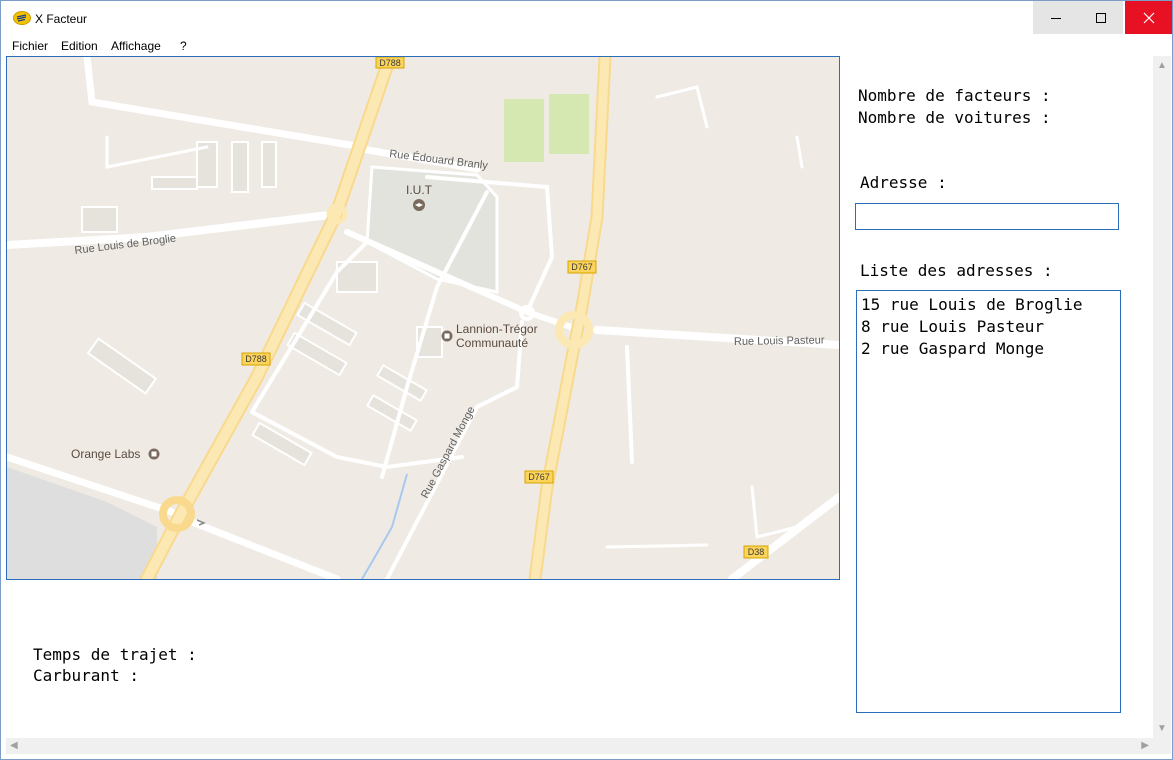  I want to click on poi-lannion: Lannion-Trégor Communauté, so click(489, 336).